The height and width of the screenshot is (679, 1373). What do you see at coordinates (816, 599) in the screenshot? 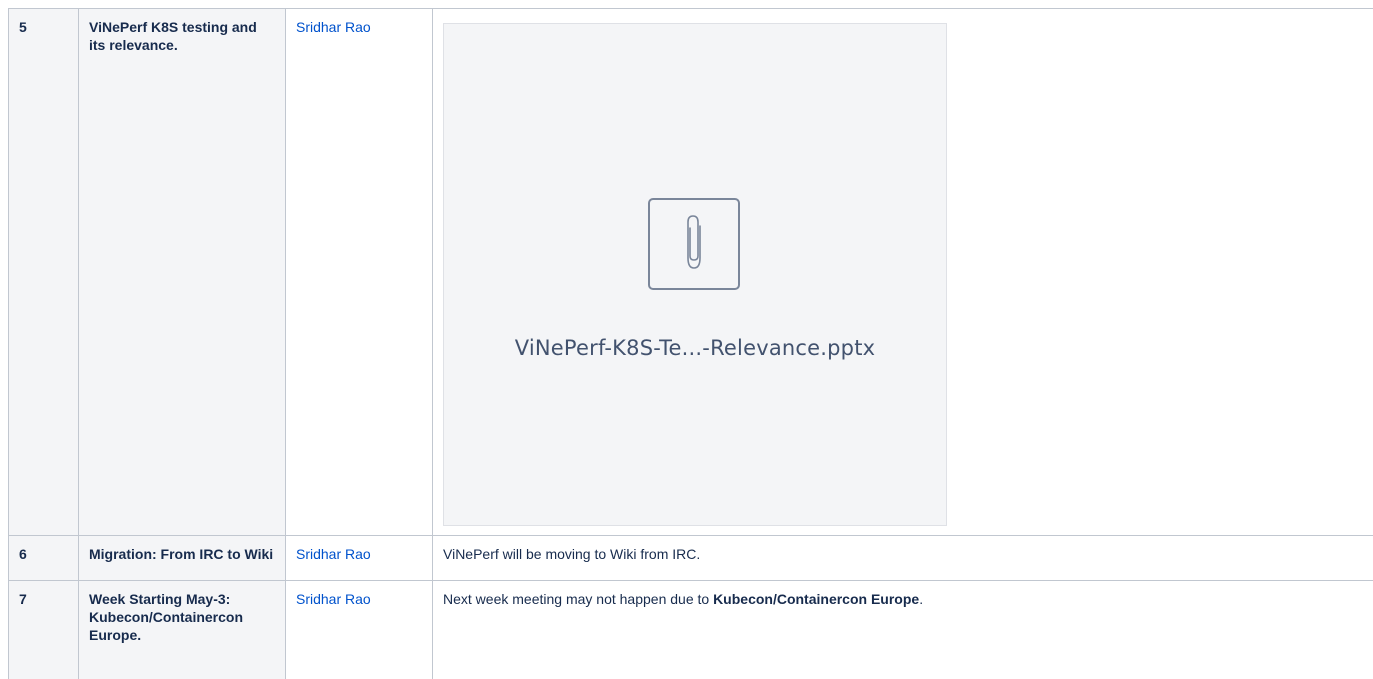
I see `notes-emphasis: Kubecon/Containercon Europe` at bounding box center [816, 599].